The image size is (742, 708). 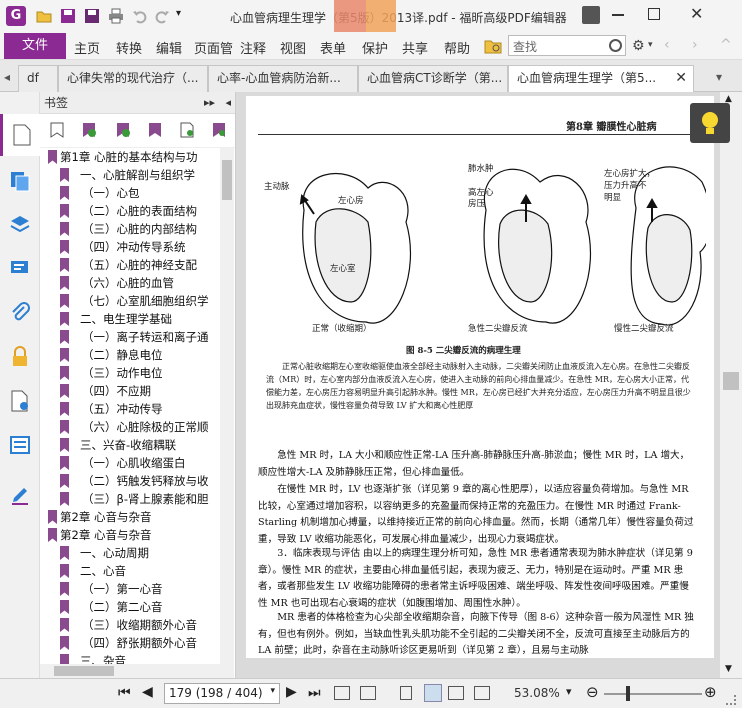 What do you see at coordinates (219, 130) in the screenshot?
I see `bookmark-properties-icon` at bounding box center [219, 130].